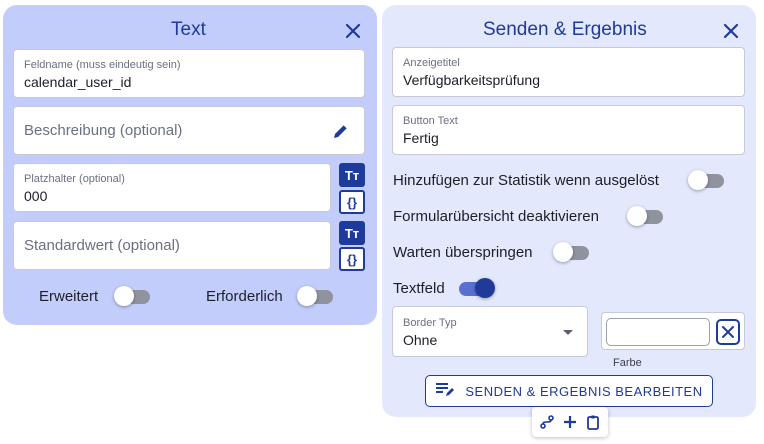 The width and height of the screenshot is (764, 444). What do you see at coordinates (74, 179) in the screenshot?
I see `placeholder-label: Platzhalter (optional)` at bounding box center [74, 179].